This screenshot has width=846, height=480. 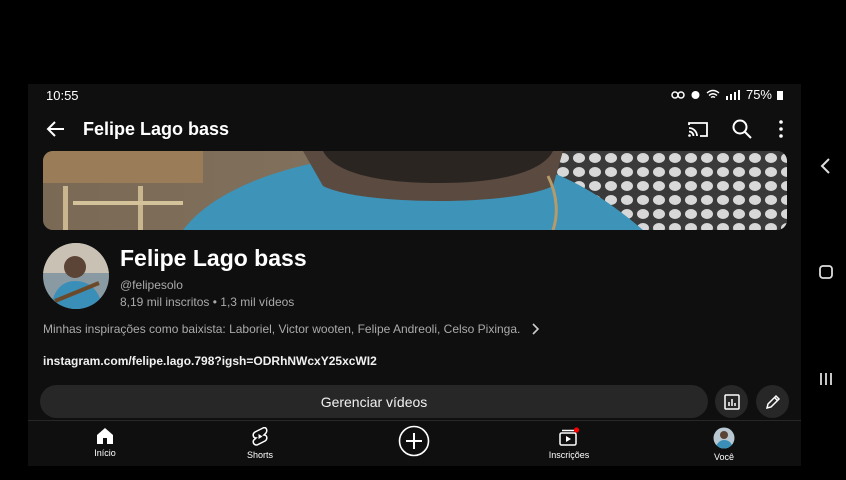 What do you see at coordinates (414, 129) in the screenshot?
I see `app-bar: Felipe Lago bass` at bounding box center [414, 129].